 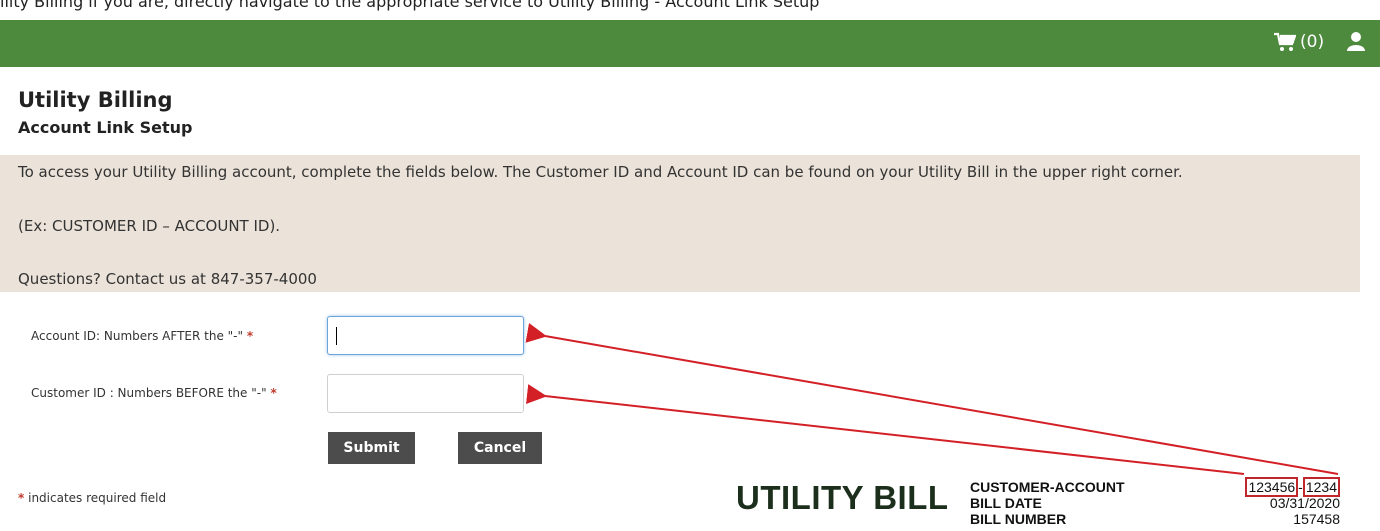 I want to click on arrow-customer-id, so click(x=885, y=429).